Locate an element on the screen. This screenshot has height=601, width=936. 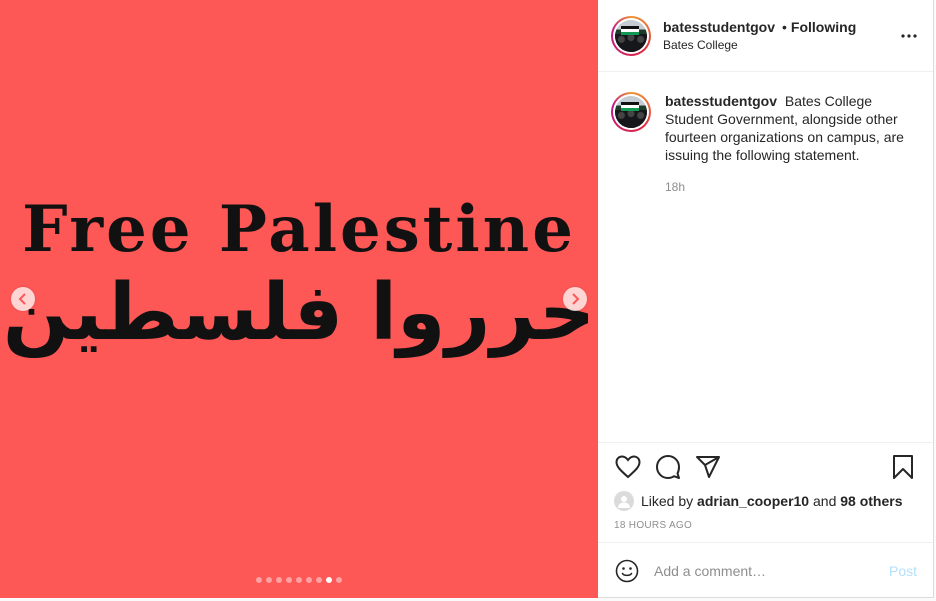
likes-connector: and is located at coordinates (825, 501).